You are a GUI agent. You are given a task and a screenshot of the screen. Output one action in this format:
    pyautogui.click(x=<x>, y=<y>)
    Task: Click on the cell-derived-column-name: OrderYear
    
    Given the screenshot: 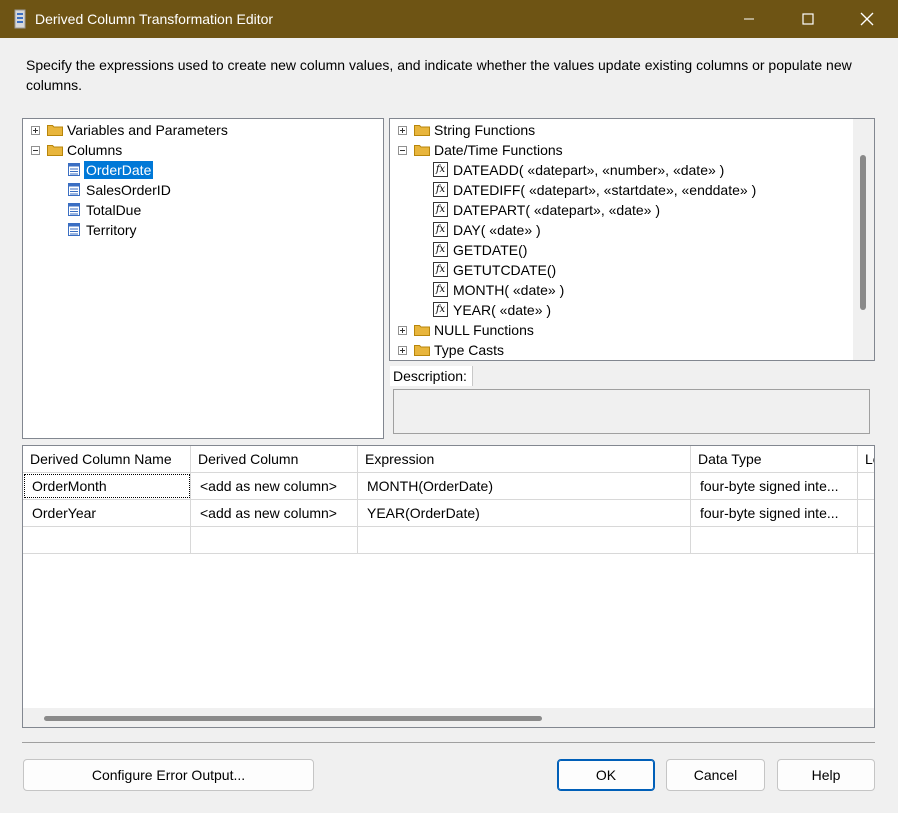 What is the action you would take?
    pyautogui.click(x=107, y=513)
    